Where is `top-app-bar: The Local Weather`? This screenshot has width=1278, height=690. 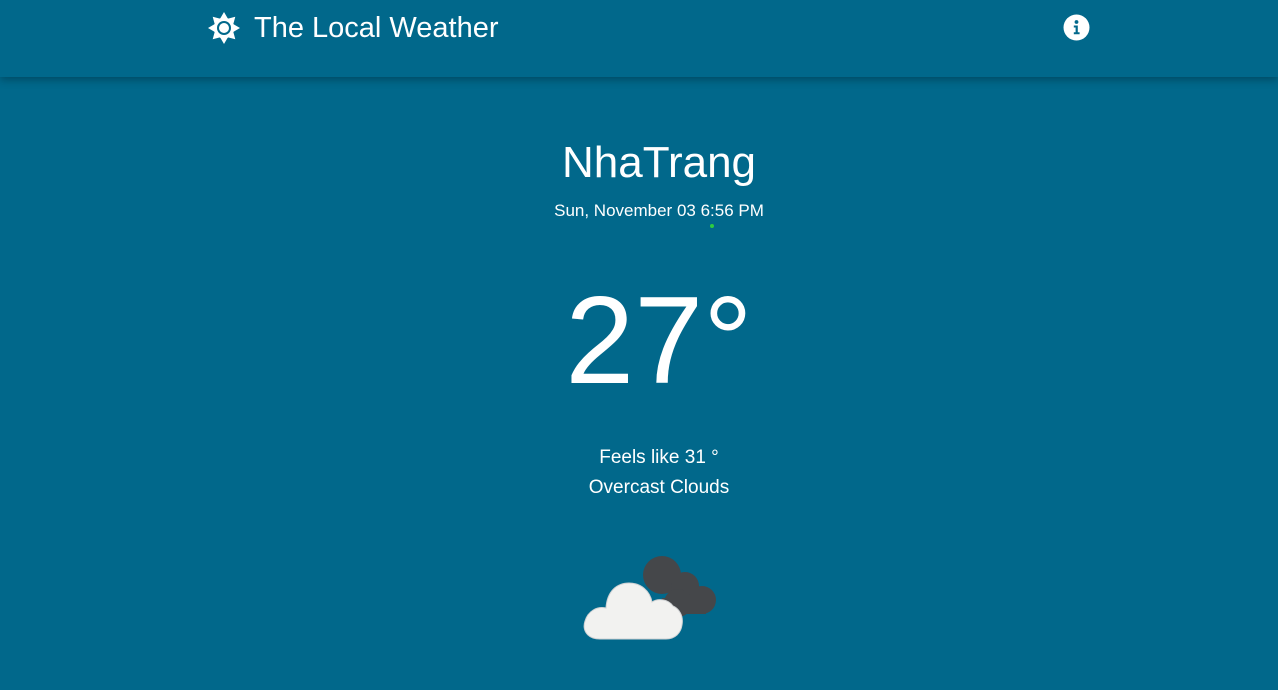 top-app-bar: The Local Weather is located at coordinates (639, 38).